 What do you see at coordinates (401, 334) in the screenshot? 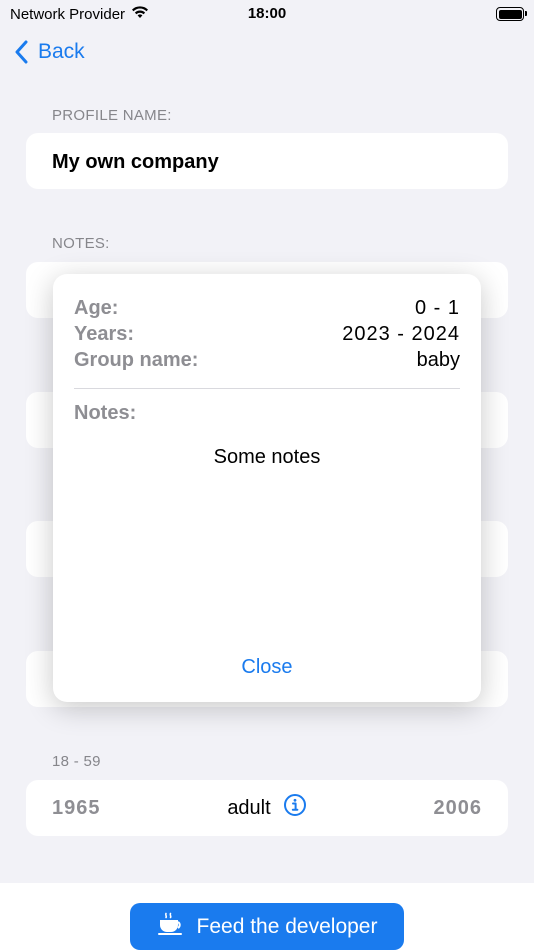
I see `popup-value: 2023 - 2024` at bounding box center [401, 334].